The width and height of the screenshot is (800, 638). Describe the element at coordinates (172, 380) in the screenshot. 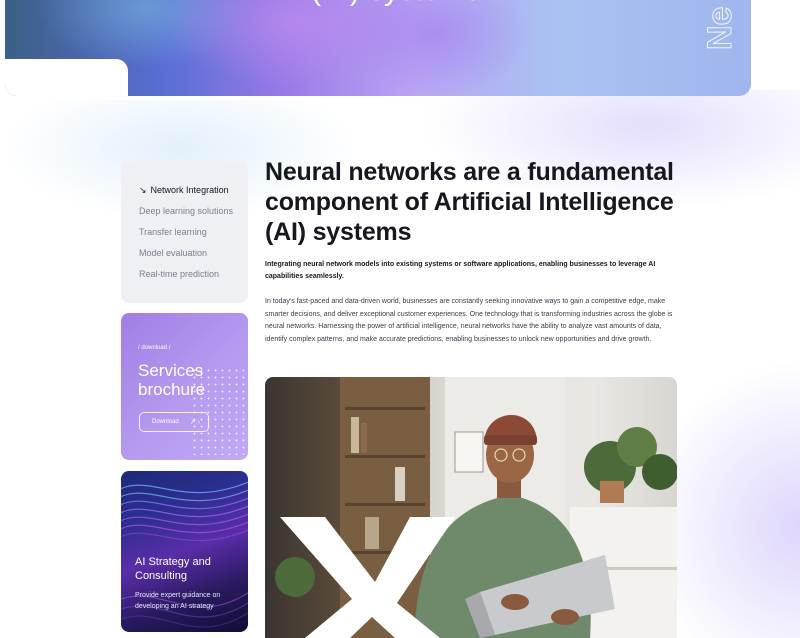

I see `brochure-title: Services brochure` at that location.